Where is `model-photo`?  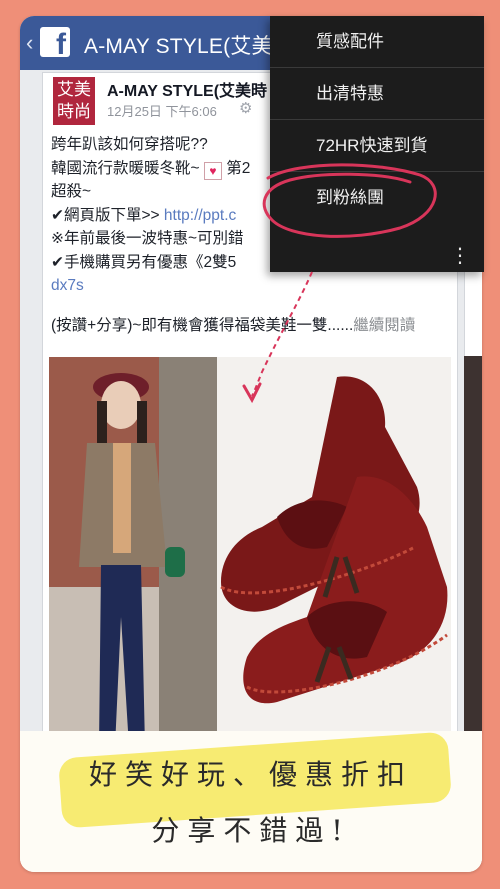
model-photo is located at coordinates (133, 555).